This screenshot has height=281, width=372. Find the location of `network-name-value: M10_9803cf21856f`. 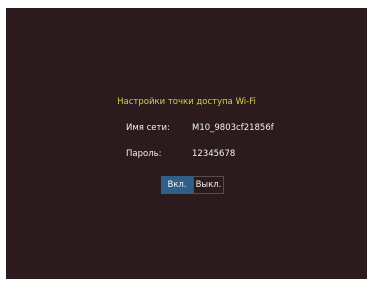

network-name-value: M10_9803cf21856f is located at coordinates (233, 128).